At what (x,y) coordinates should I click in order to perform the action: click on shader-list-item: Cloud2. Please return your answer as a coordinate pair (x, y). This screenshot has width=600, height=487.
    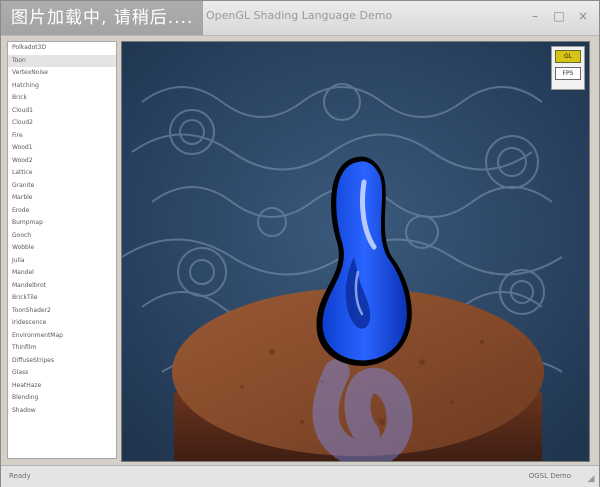
    Looking at the image, I should click on (62, 123).